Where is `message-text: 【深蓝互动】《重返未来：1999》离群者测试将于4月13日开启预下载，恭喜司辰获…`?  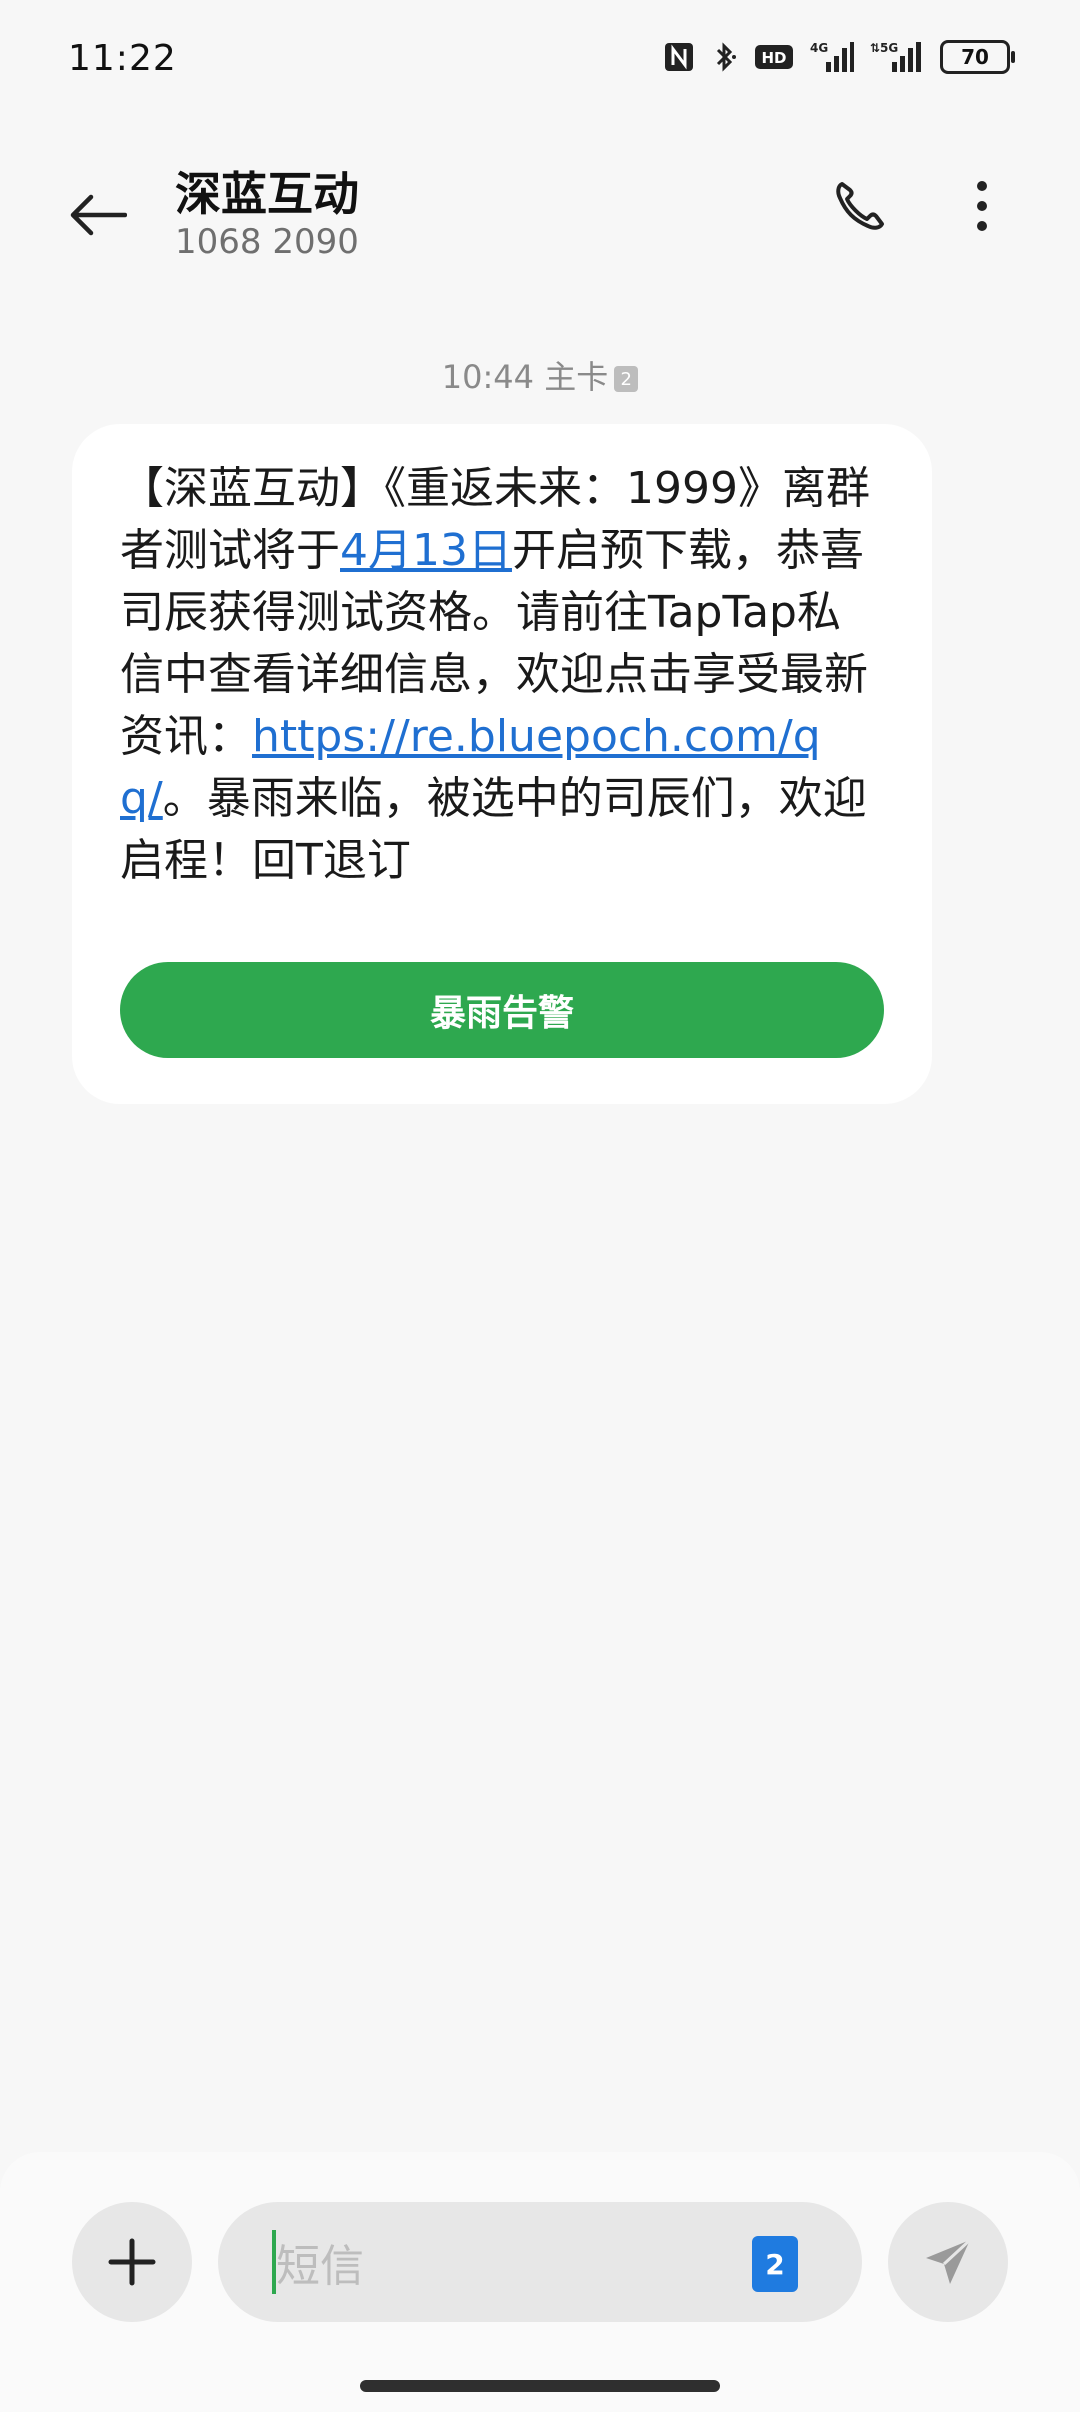 message-text: 【深蓝互动】《重返未来：1999》离群者测试将于4月13日开启预下载，恭喜司辰获… is located at coordinates (502, 675).